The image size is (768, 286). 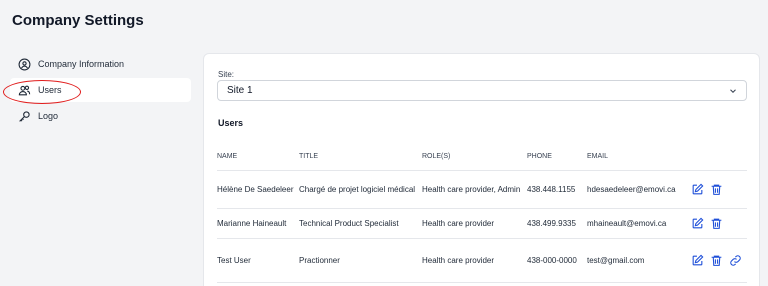 I want to click on cell-phone: 438.499.9335, so click(x=557, y=223).